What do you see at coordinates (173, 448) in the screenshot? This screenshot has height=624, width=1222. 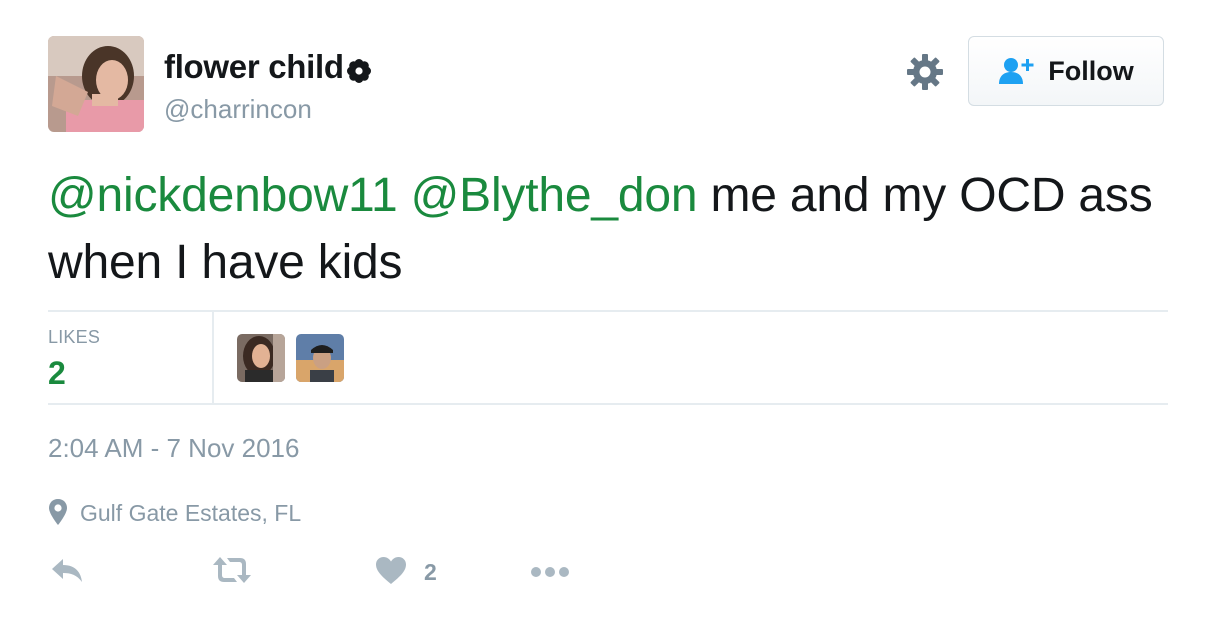 I see `timestamp: 2:04 AM - 7 Nov 2016` at bounding box center [173, 448].